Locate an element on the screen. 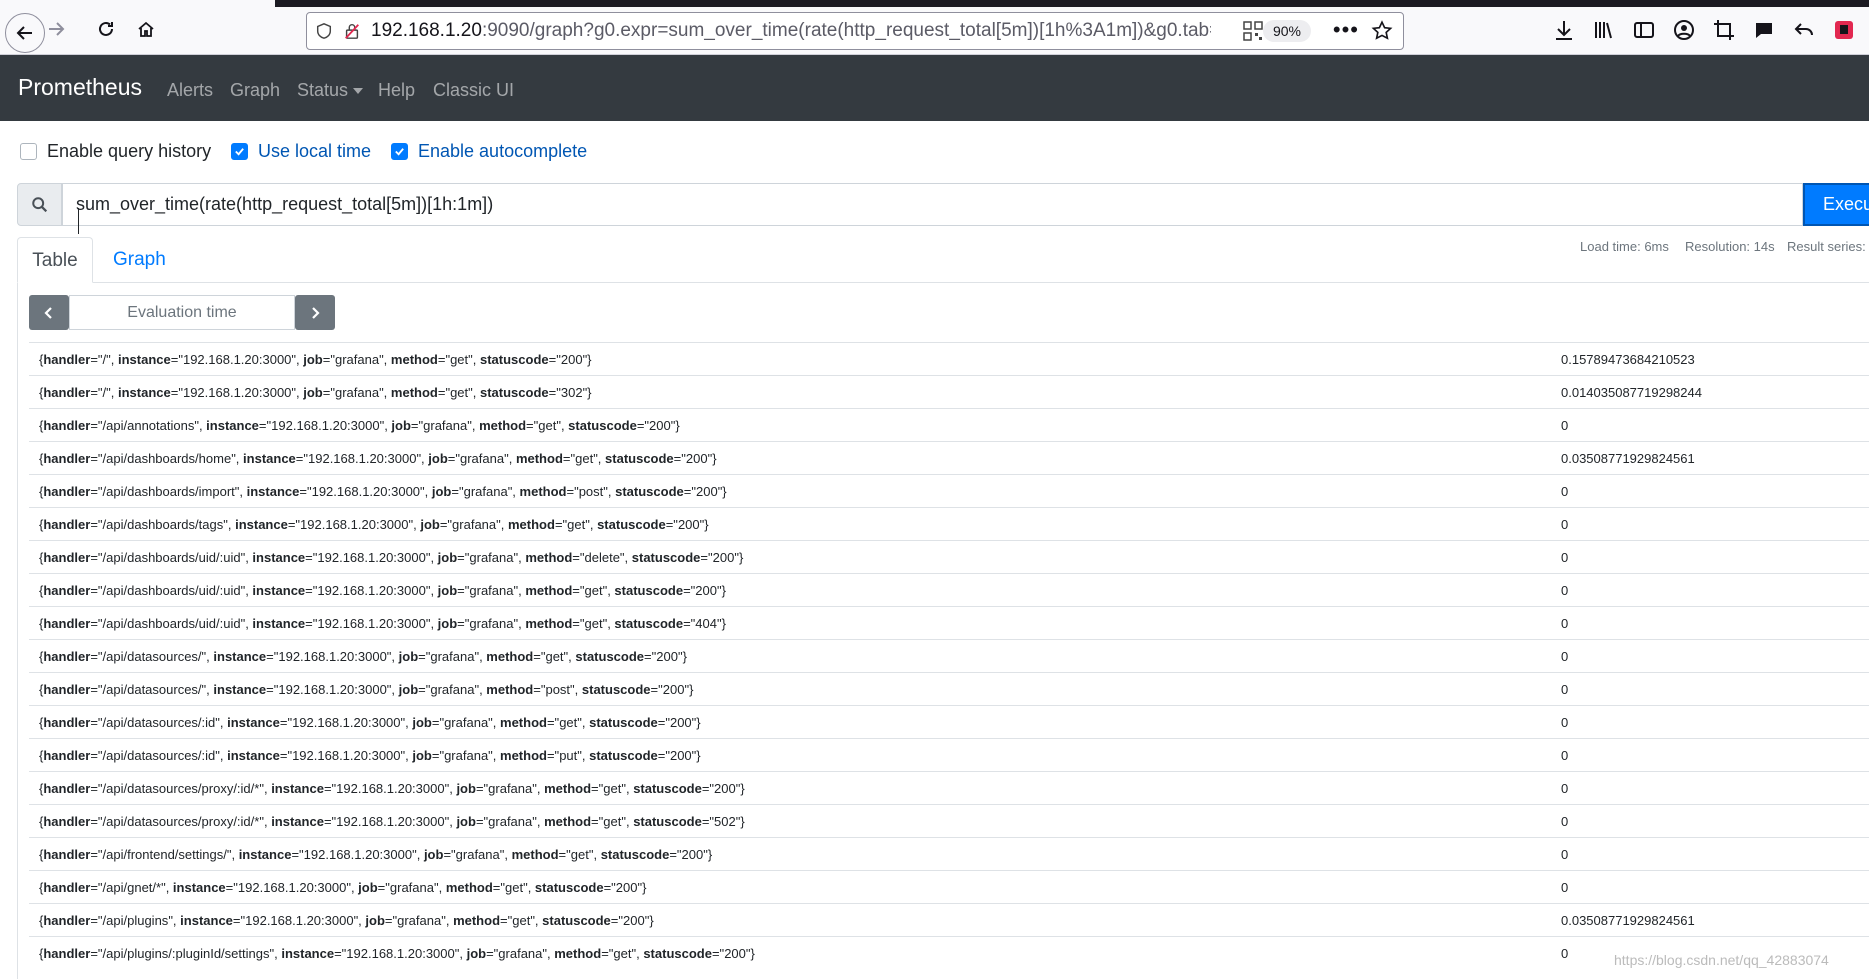 The image size is (1869, 979). extension-icon is located at coordinates (1844, 30).